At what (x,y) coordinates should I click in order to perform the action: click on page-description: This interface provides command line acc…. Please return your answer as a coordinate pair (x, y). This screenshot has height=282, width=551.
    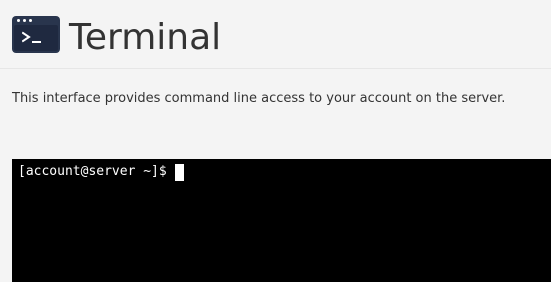
    Looking at the image, I should click on (259, 98).